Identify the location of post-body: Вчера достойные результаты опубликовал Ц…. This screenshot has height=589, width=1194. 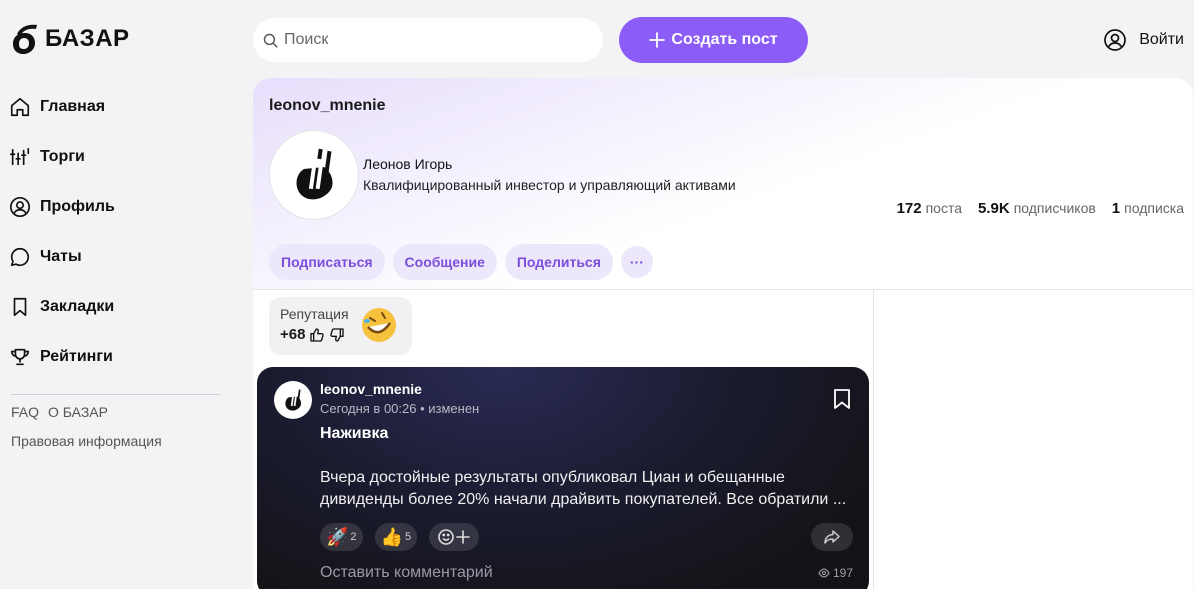
(583, 488).